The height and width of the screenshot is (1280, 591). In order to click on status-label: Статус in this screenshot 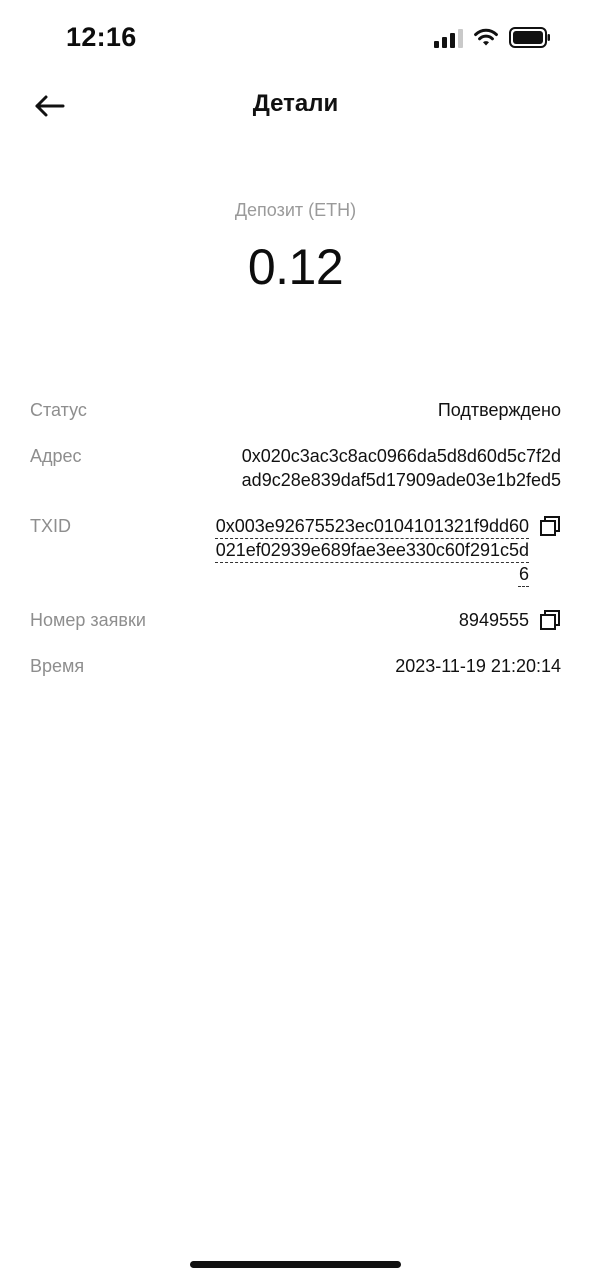, I will do `click(58, 410)`.